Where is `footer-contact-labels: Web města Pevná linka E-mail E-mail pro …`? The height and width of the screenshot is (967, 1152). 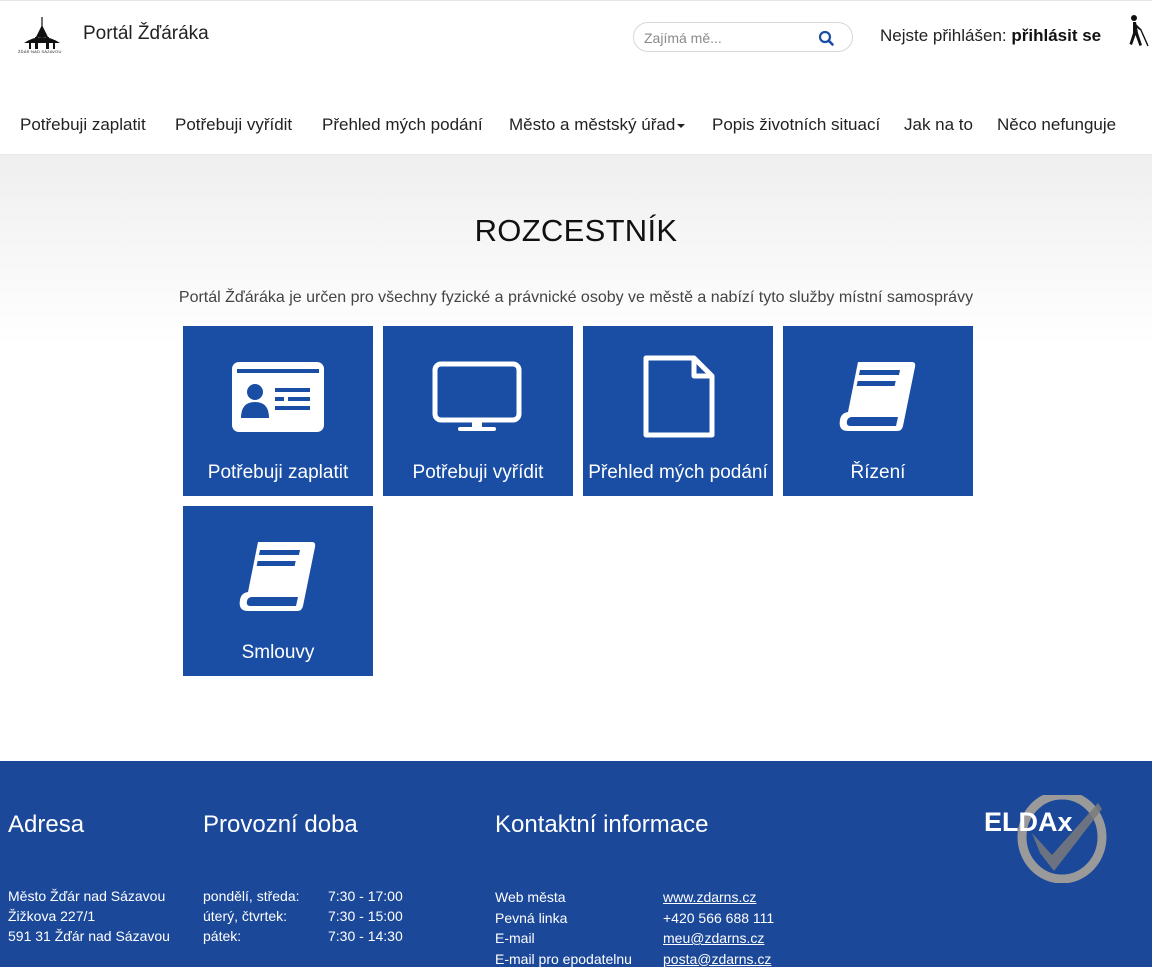 footer-contact-labels: Web města Pevná linka E-mail E-mail pro … is located at coordinates (563, 927).